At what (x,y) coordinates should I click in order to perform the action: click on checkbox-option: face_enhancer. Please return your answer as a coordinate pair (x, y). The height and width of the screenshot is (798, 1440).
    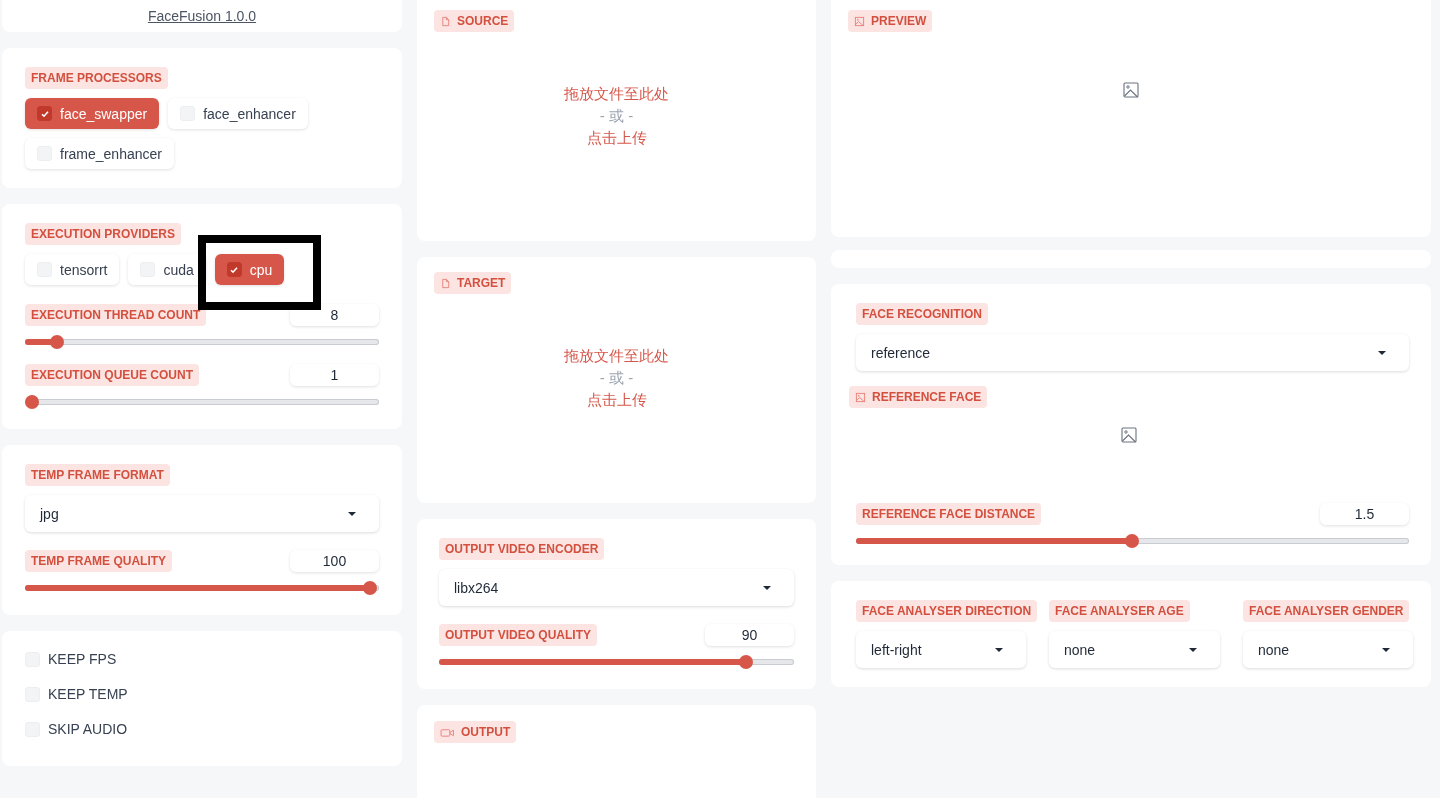
    Looking at the image, I should click on (238, 113).